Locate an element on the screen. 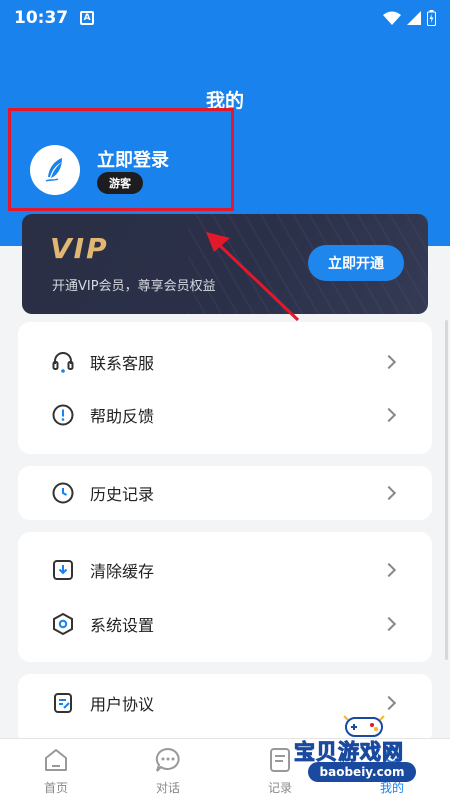  vip-open-button: 立即开通 is located at coordinates (356, 263).